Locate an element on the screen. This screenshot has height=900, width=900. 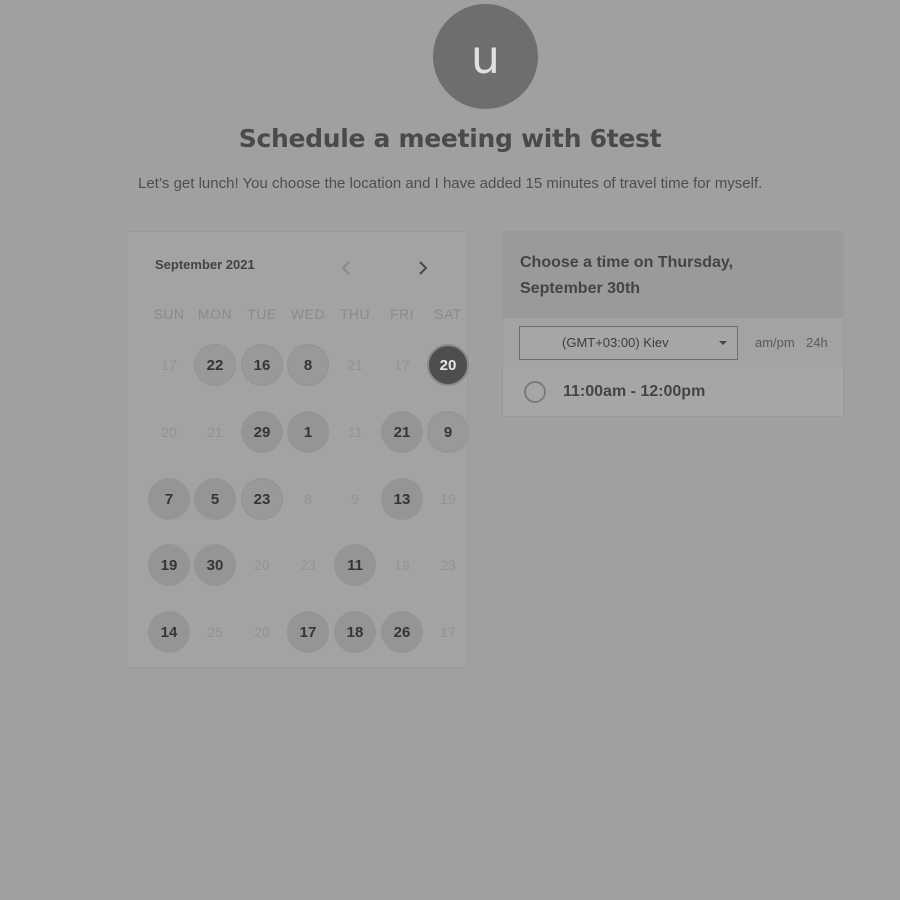
timezone-value: (GMT+03:00) Kiev is located at coordinates (615, 342).